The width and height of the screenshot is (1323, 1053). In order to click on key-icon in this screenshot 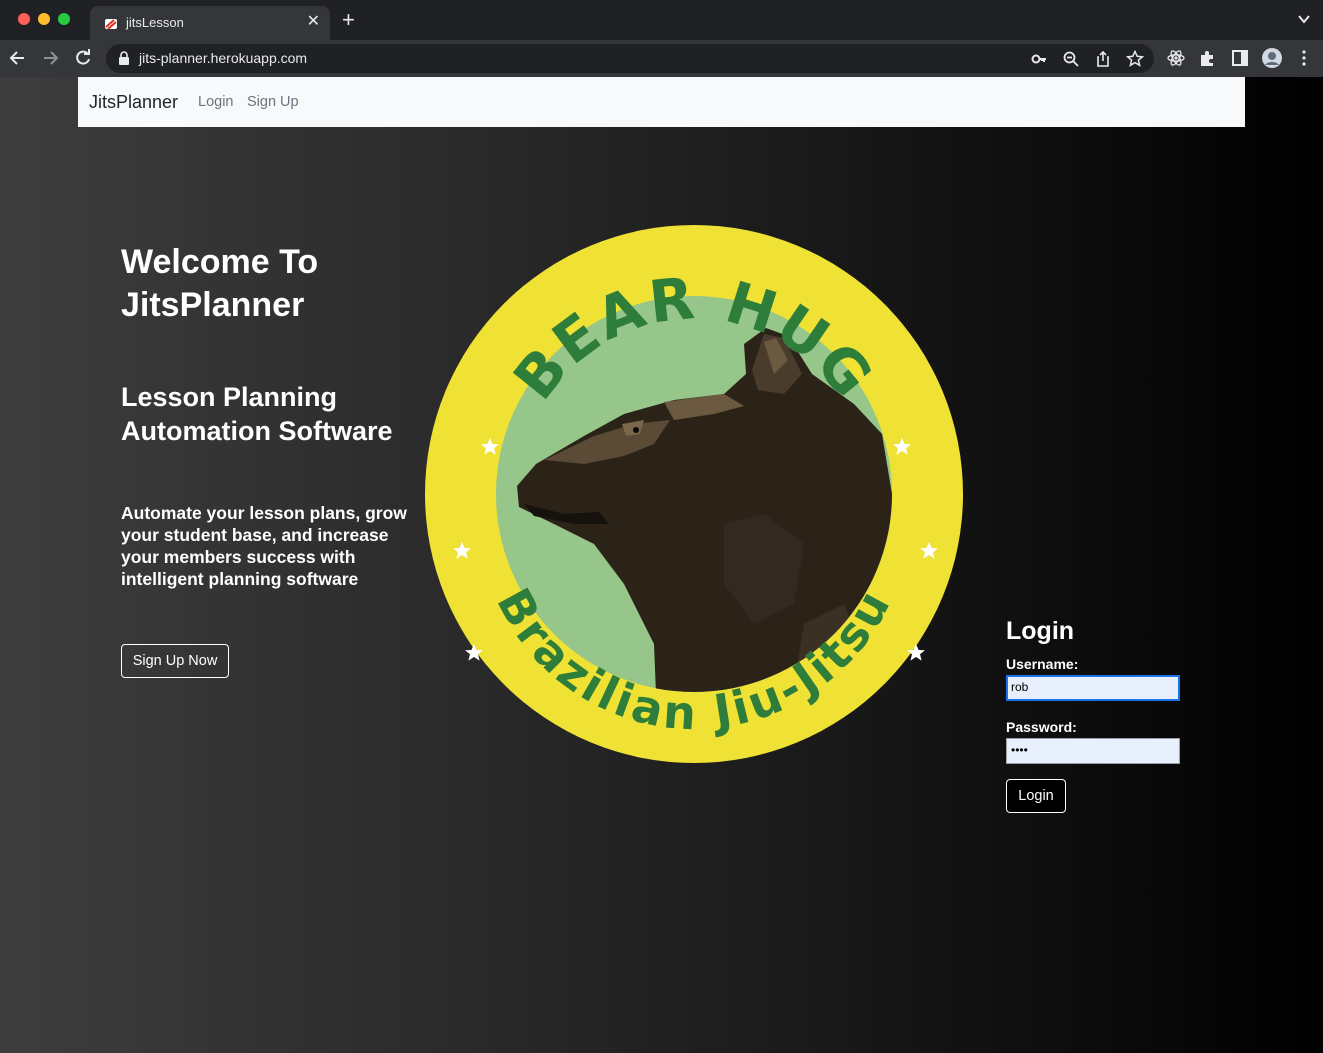, I will do `click(1039, 59)`.